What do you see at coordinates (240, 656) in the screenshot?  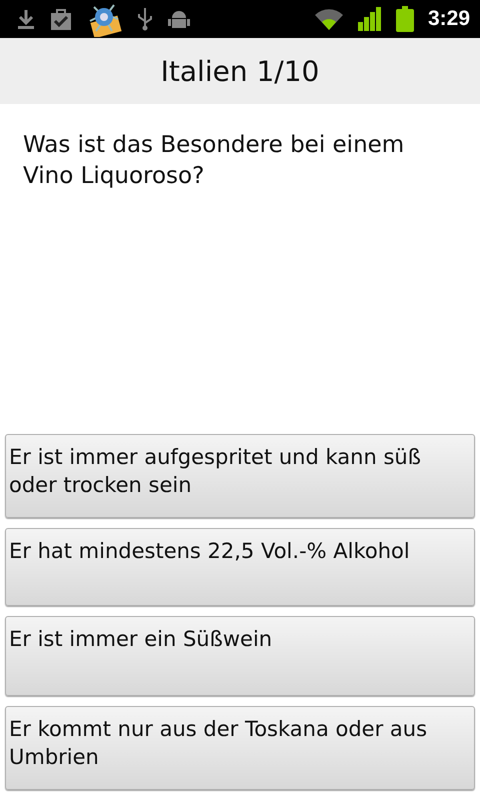 I see `answer-button: Er ist immer ein Süßwein` at bounding box center [240, 656].